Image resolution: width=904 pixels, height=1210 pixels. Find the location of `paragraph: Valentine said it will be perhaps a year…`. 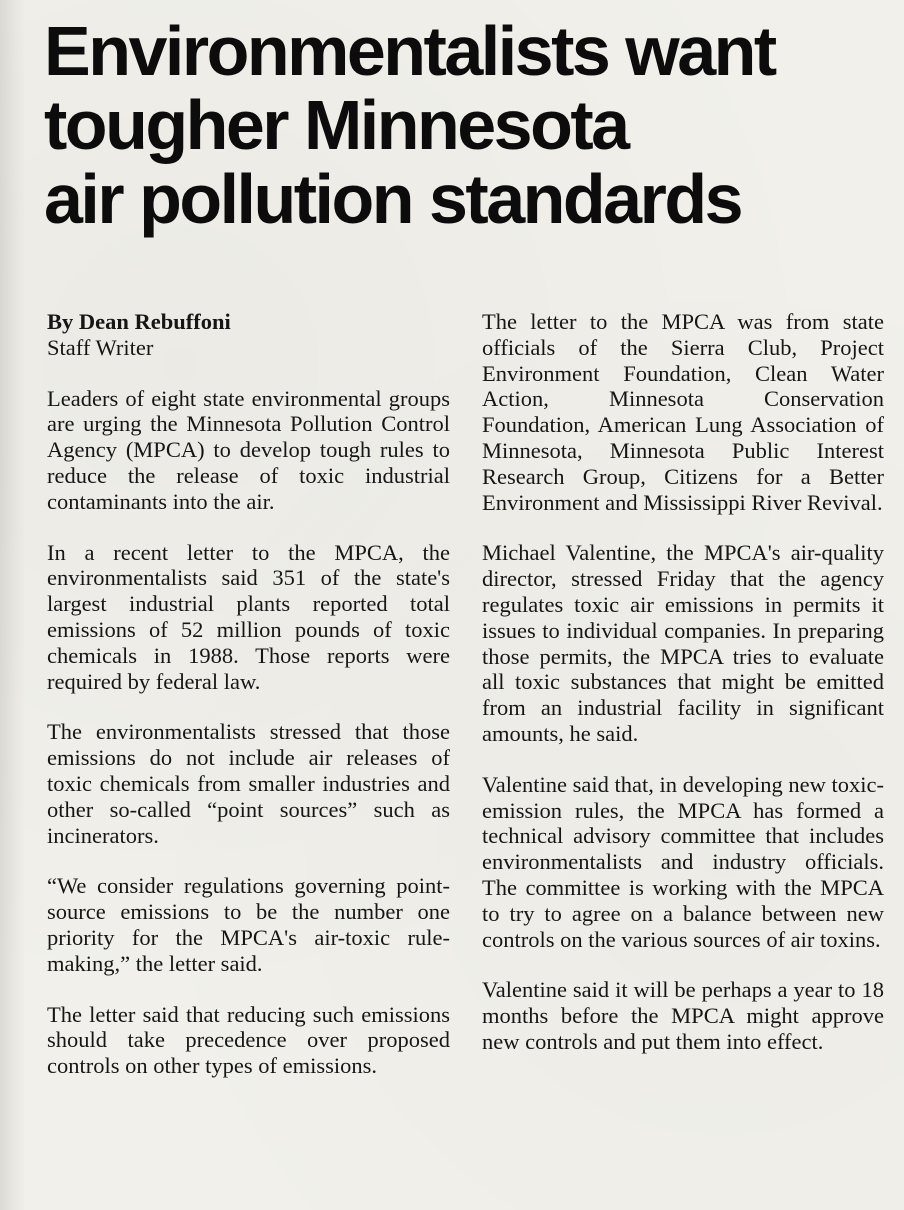

paragraph: Valentine said it will be perhaps a year… is located at coordinates (683, 1015).